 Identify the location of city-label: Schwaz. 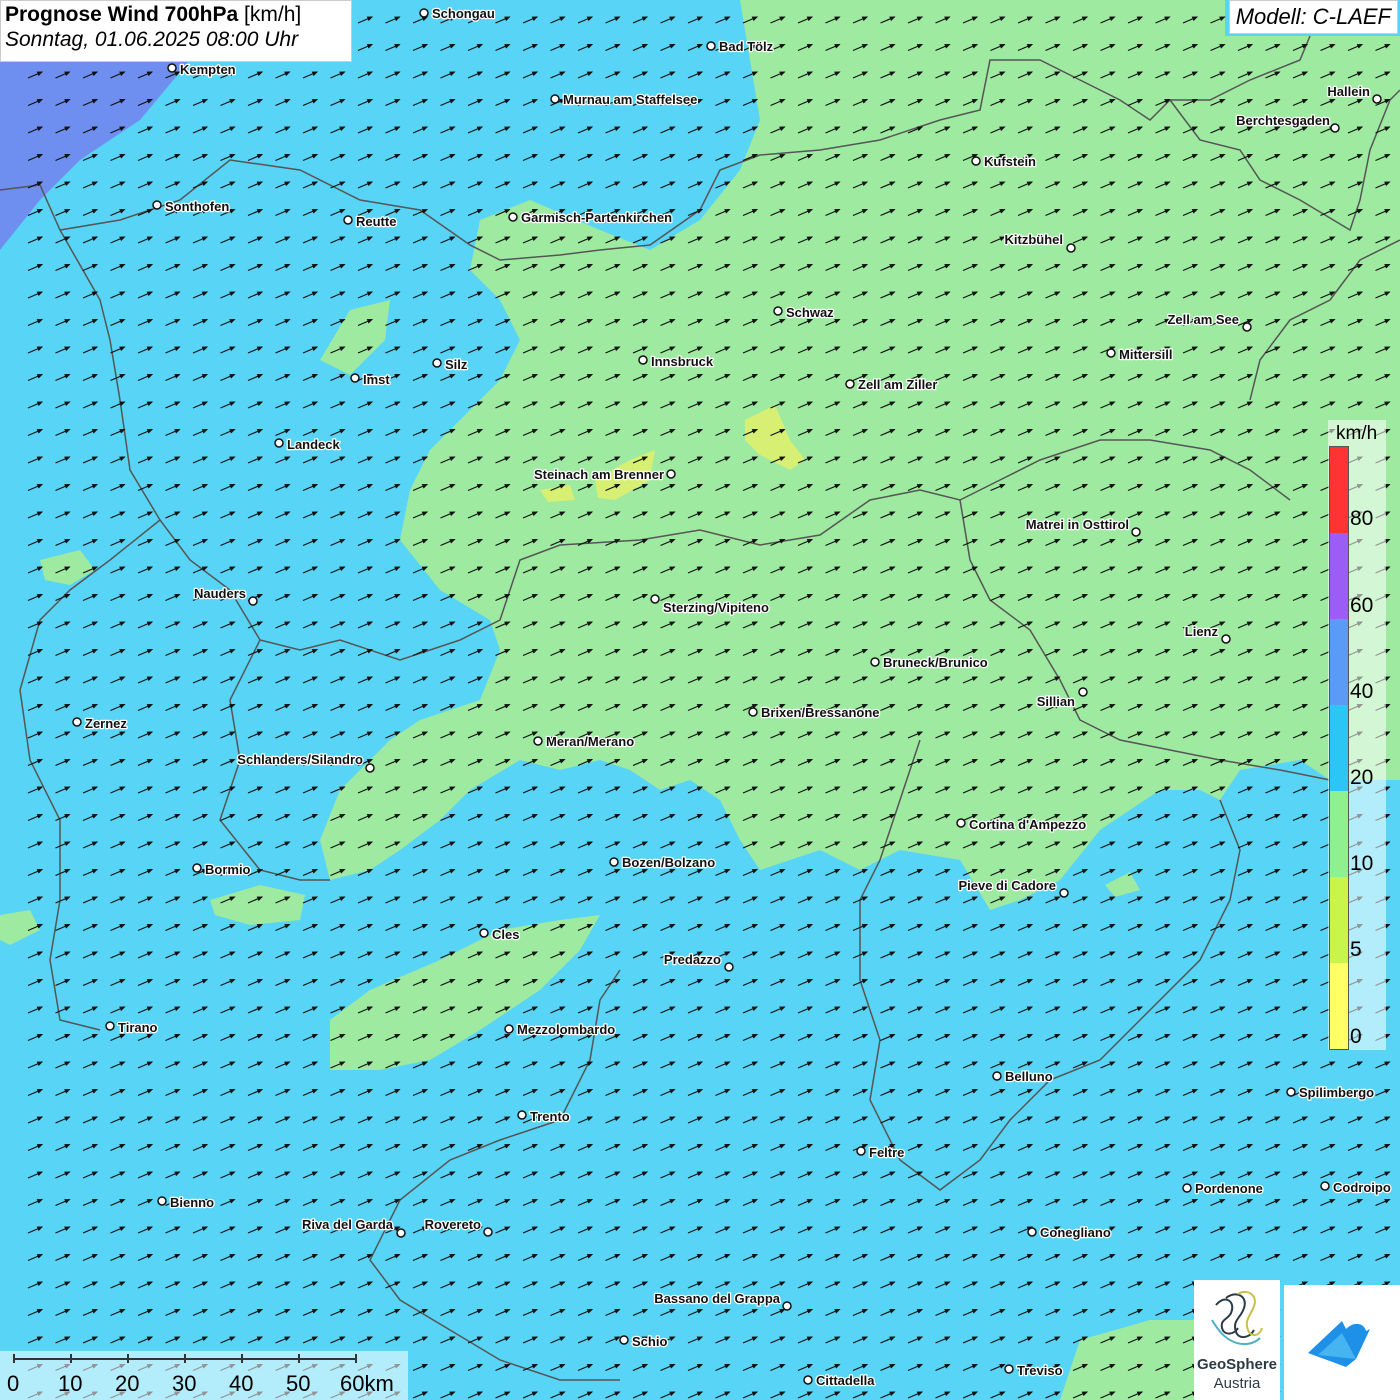
(810, 312).